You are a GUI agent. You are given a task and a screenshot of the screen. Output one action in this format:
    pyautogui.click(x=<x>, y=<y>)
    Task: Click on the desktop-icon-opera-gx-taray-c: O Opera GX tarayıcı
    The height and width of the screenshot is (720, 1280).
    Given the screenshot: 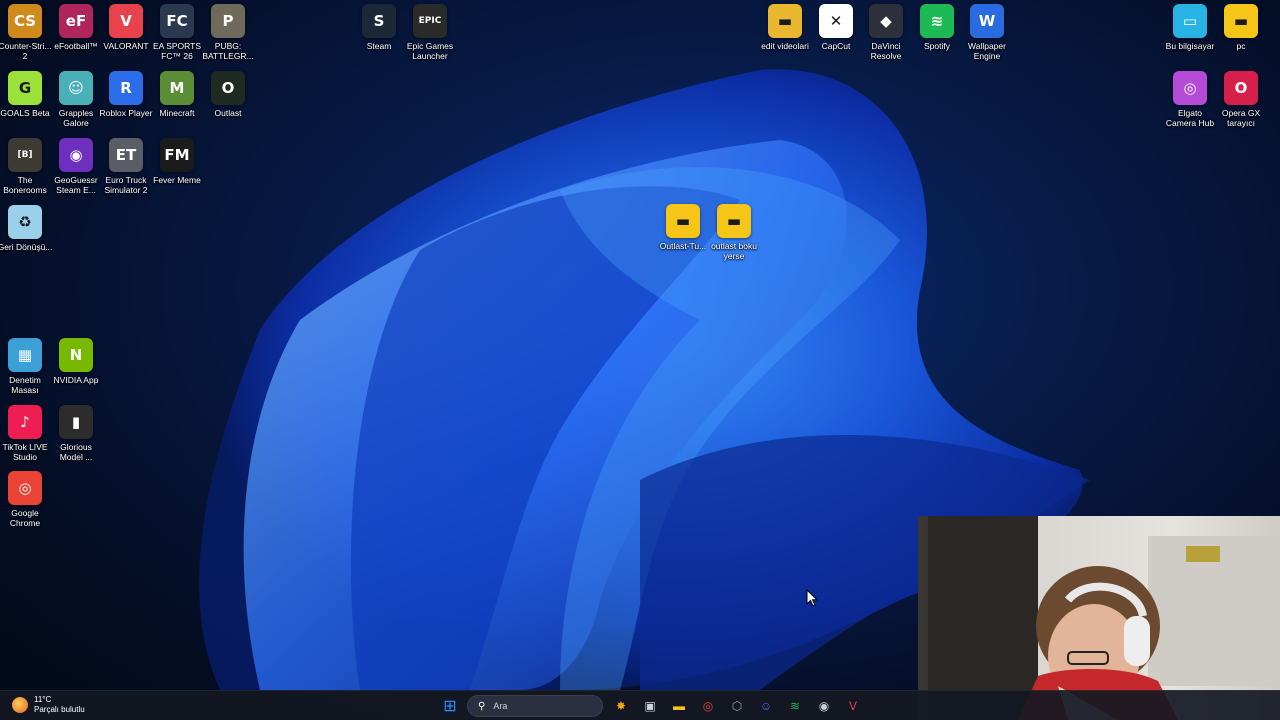 What is the action you would take?
    pyautogui.click(x=1241, y=99)
    